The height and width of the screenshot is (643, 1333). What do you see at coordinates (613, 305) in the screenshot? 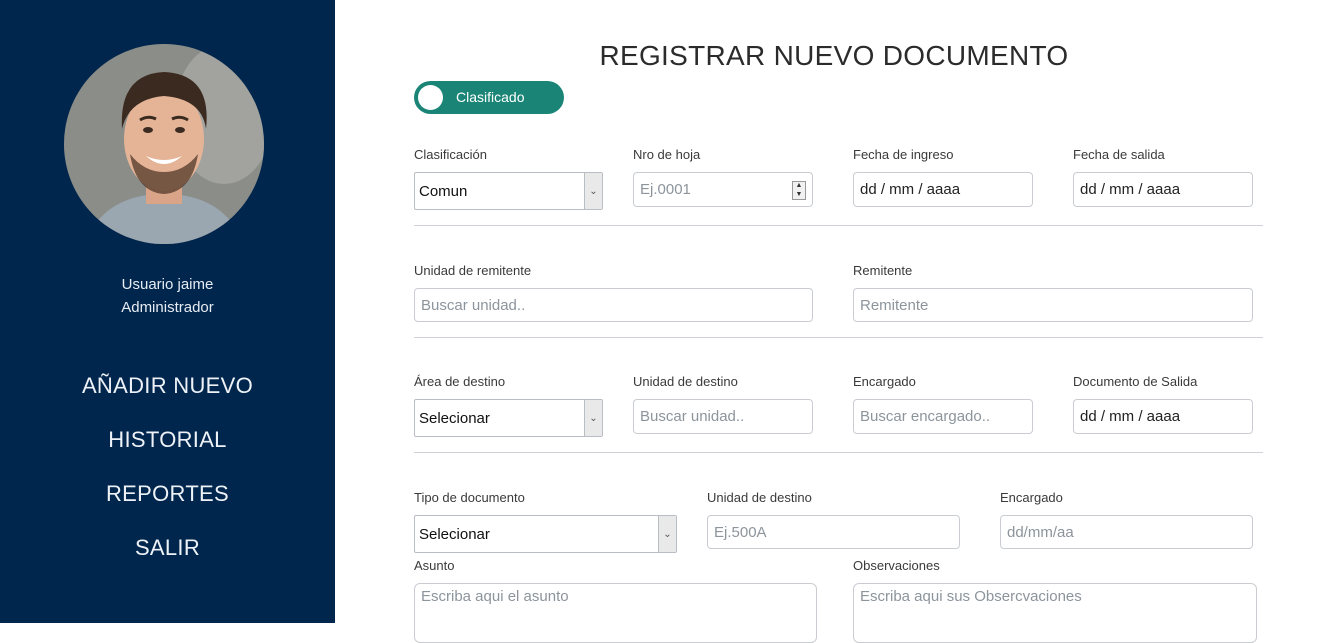
I see `unidad-remitente-input: Buscar unidad..` at bounding box center [613, 305].